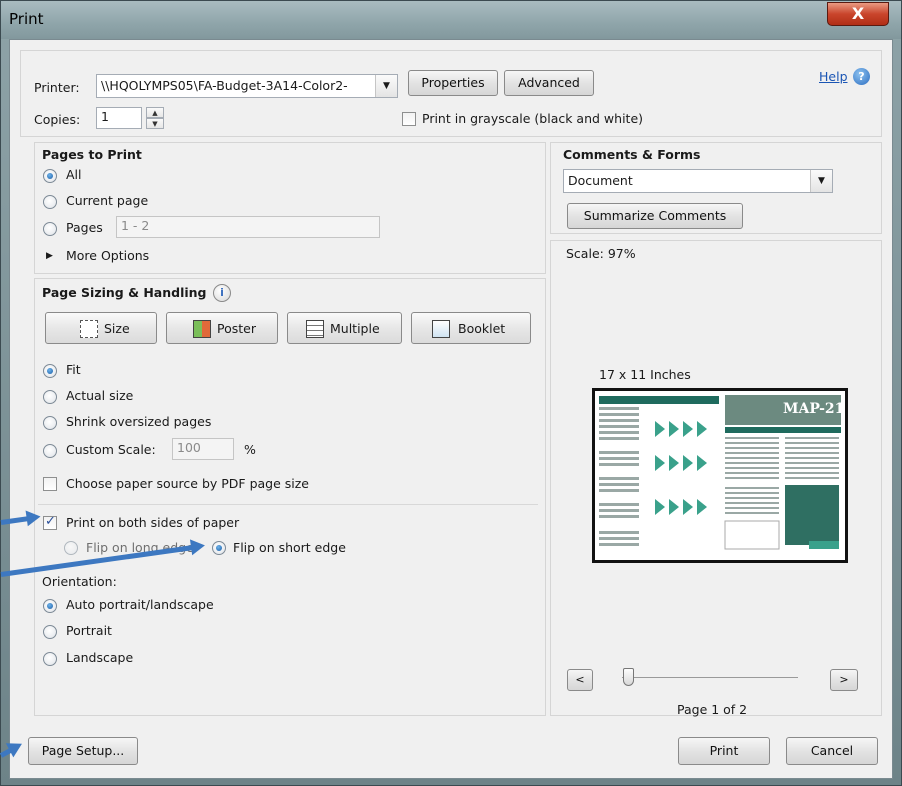 This screenshot has width=902, height=786. I want to click on copies-spinner-down: ▼, so click(155, 123).